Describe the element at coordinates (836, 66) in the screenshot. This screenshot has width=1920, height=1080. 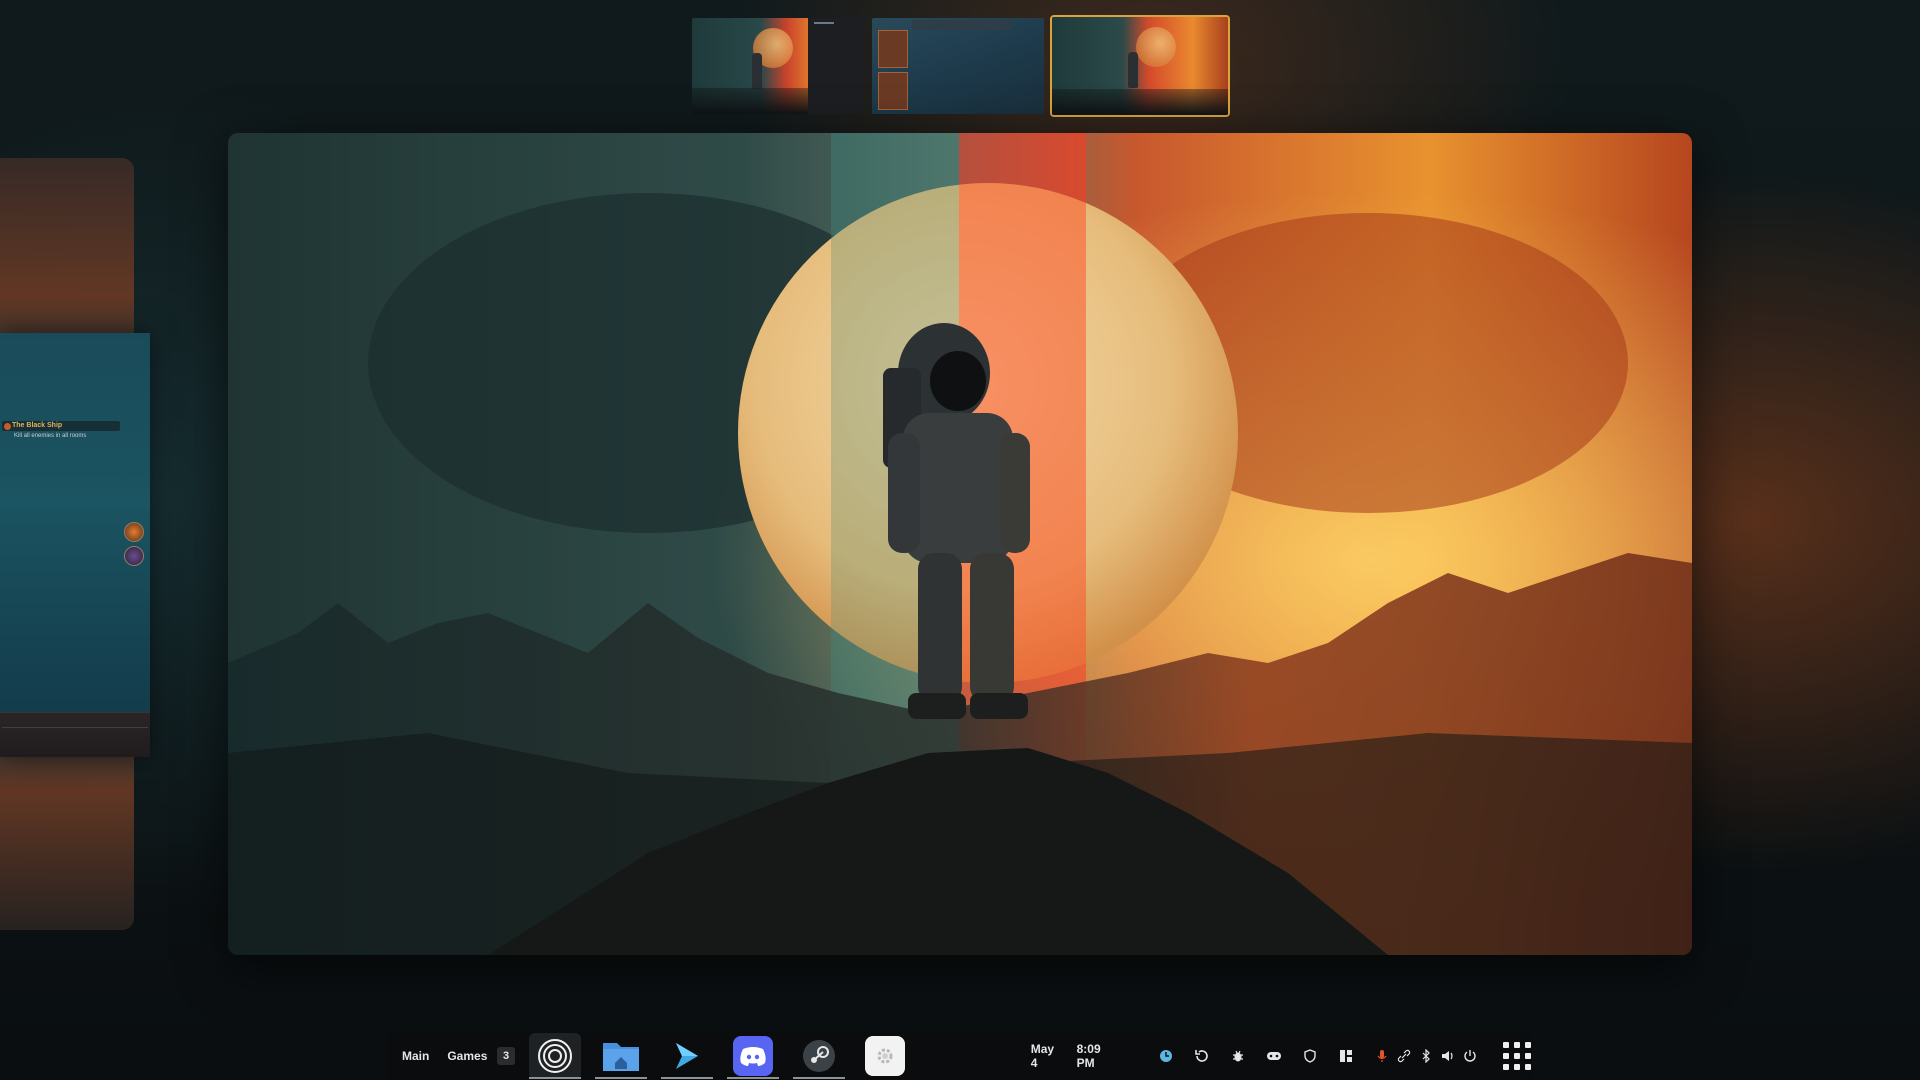
I see `thumbnail-terminal-window` at that location.